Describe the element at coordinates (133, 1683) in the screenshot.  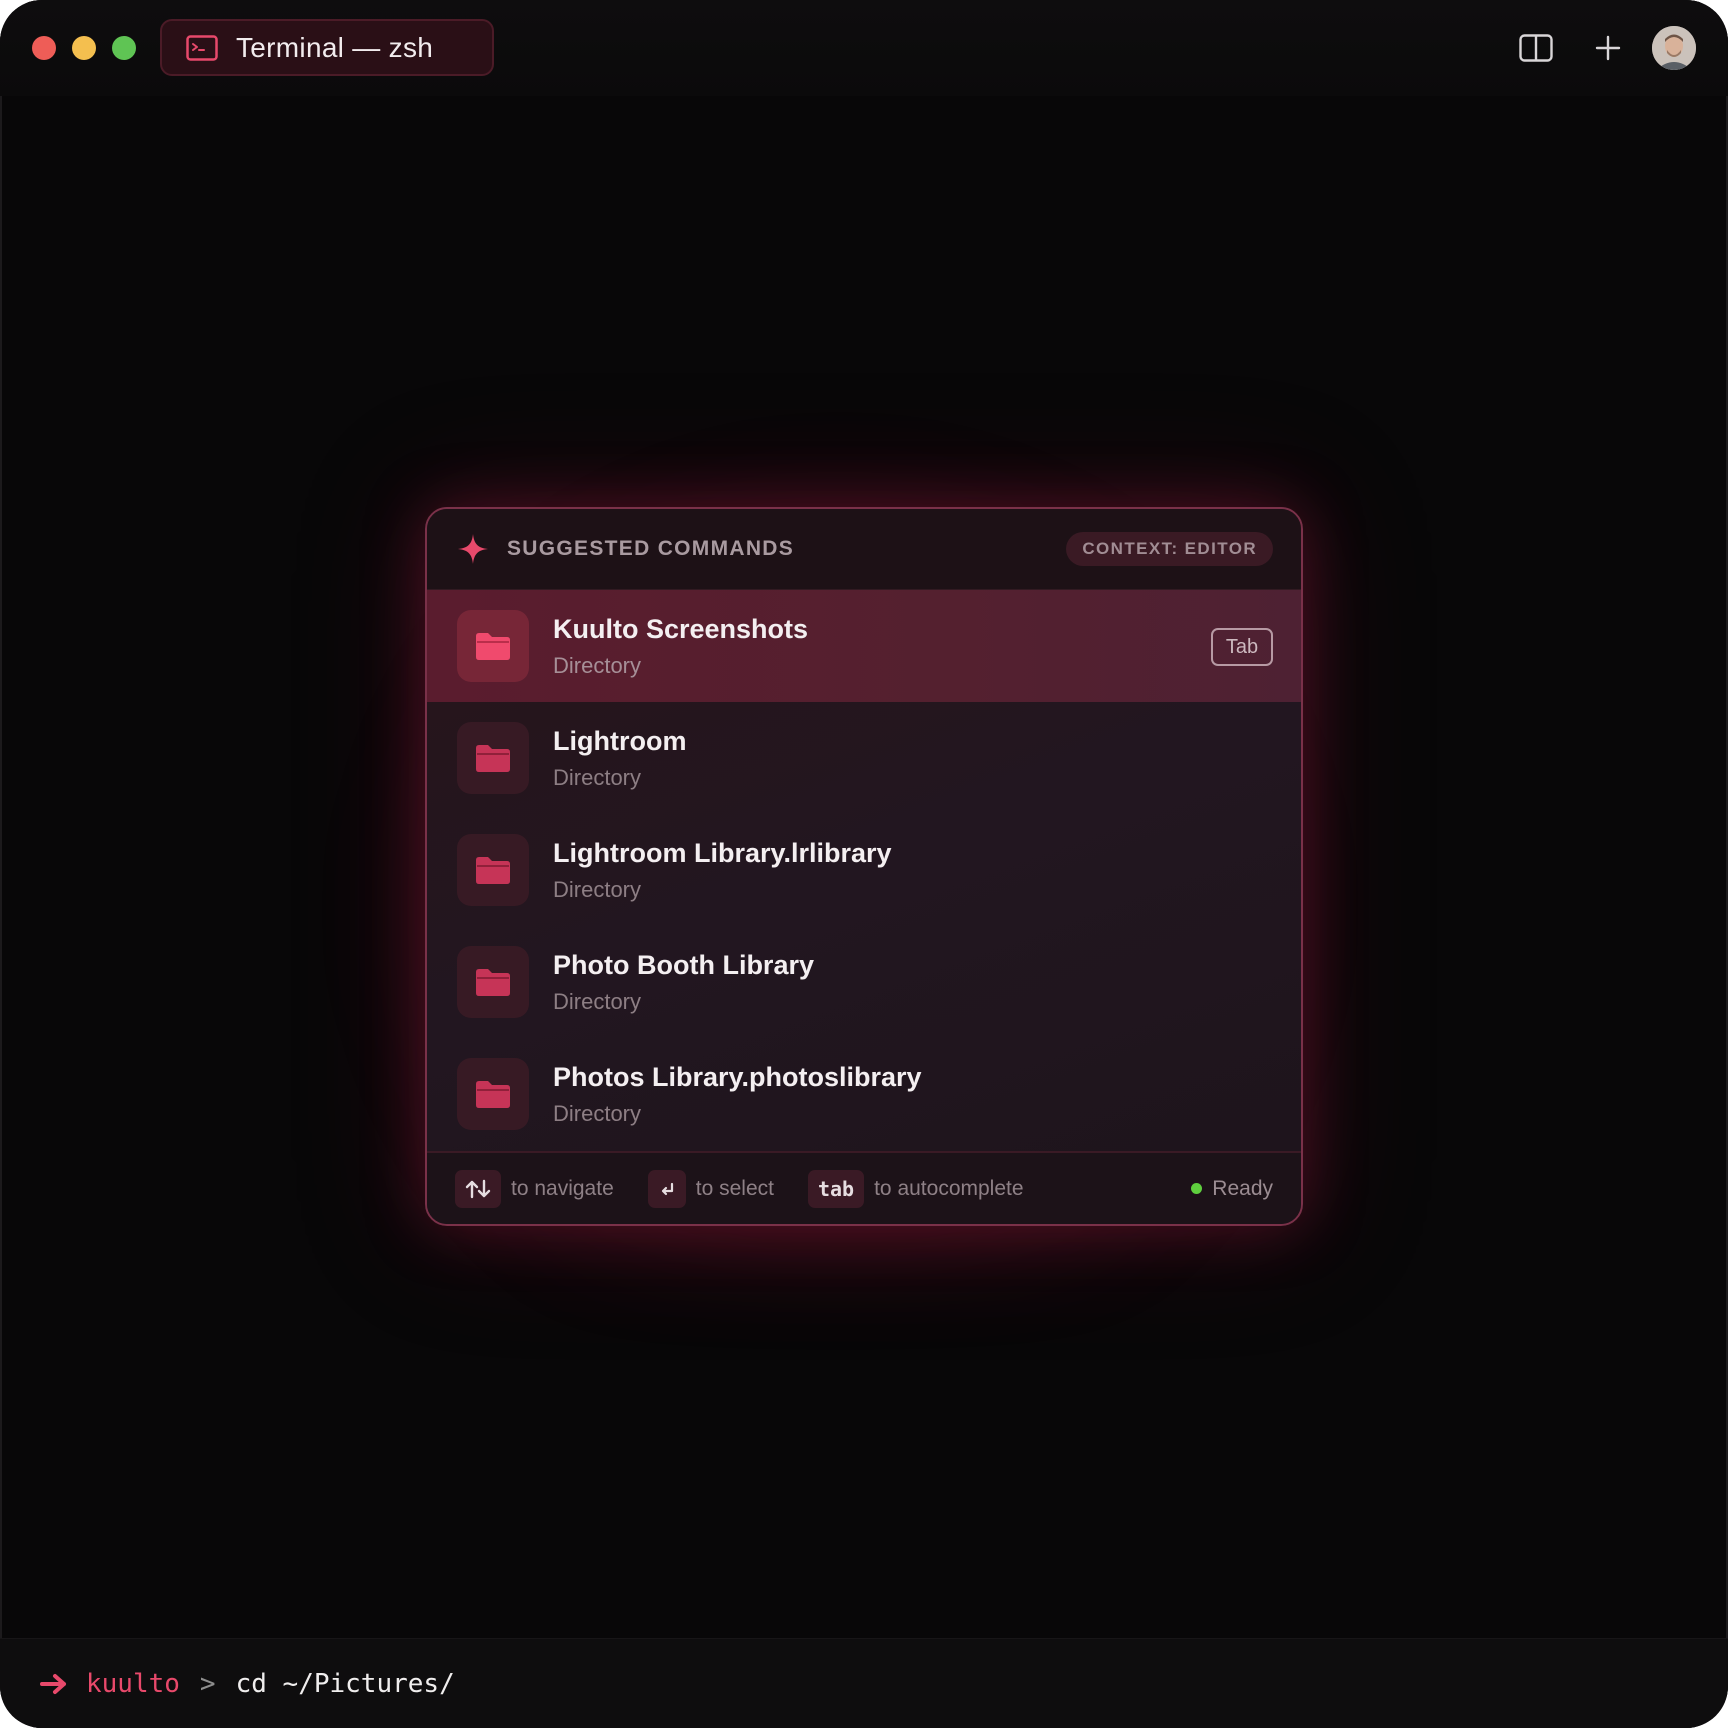
I see `prompt-user: kuulto` at that location.